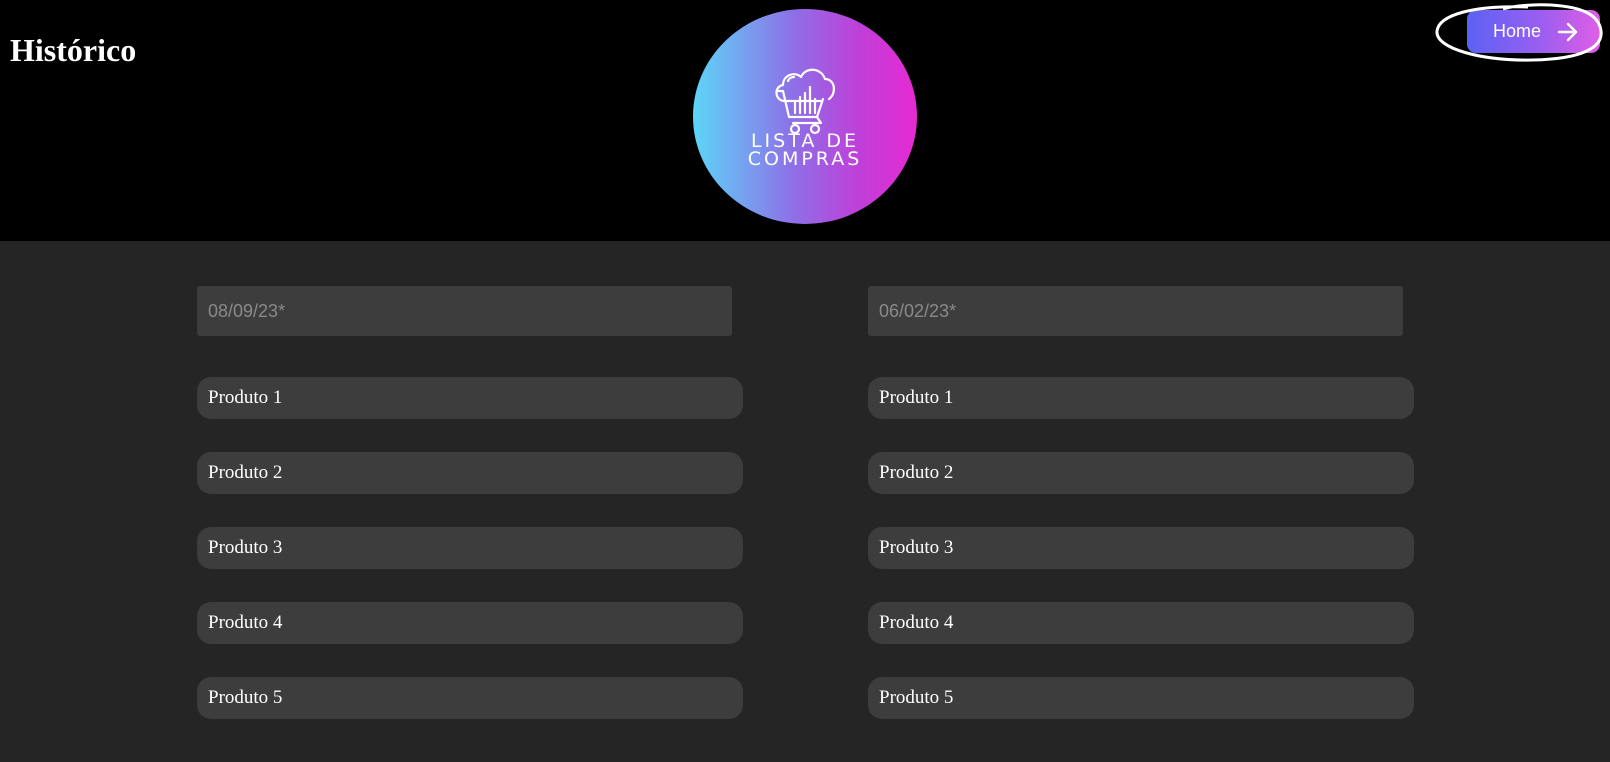 The height and width of the screenshot is (762, 1610). What do you see at coordinates (805, 101) in the screenshot?
I see `cloud-cart-icon` at bounding box center [805, 101].